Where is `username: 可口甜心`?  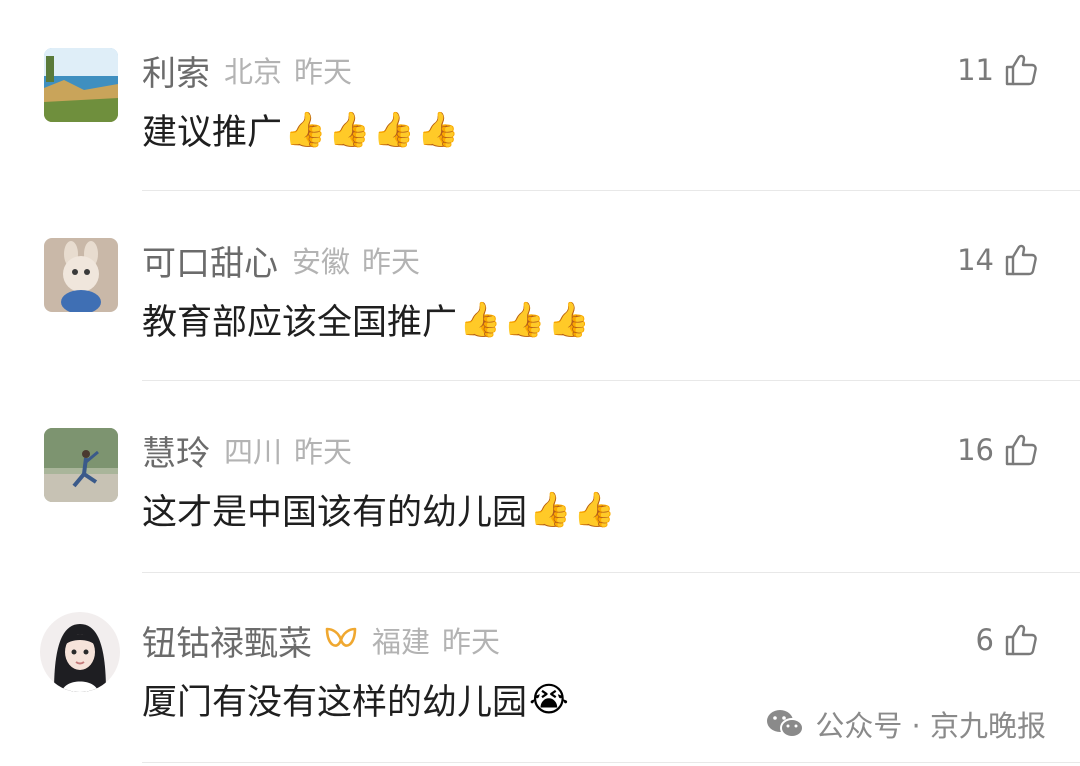
username: 可口甜心 is located at coordinates (210, 260).